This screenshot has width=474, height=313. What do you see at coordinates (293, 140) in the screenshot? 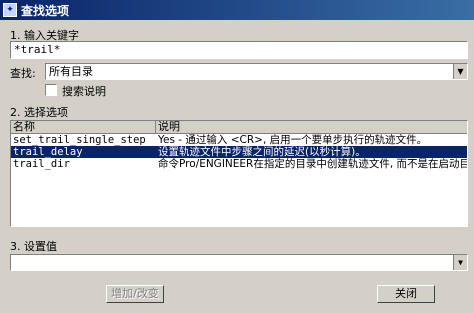
I see `option-desc: Yes - 通过输入 <CR>, 启用一个要单步执行的轨迹文件。` at bounding box center [293, 140].